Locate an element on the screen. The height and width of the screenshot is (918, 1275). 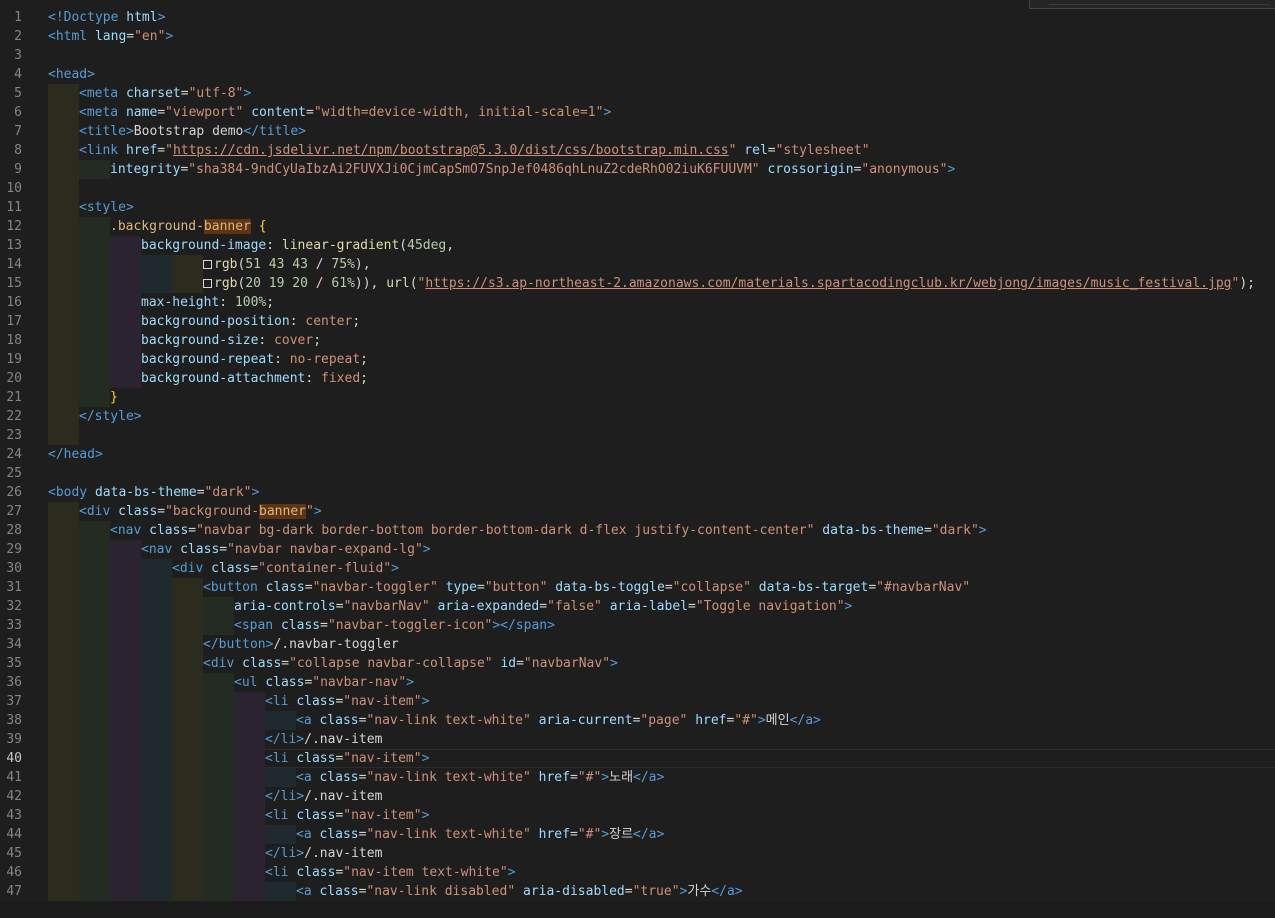
code-line: 36 <ul class="navbar-nav"> is located at coordinates (637, 682).